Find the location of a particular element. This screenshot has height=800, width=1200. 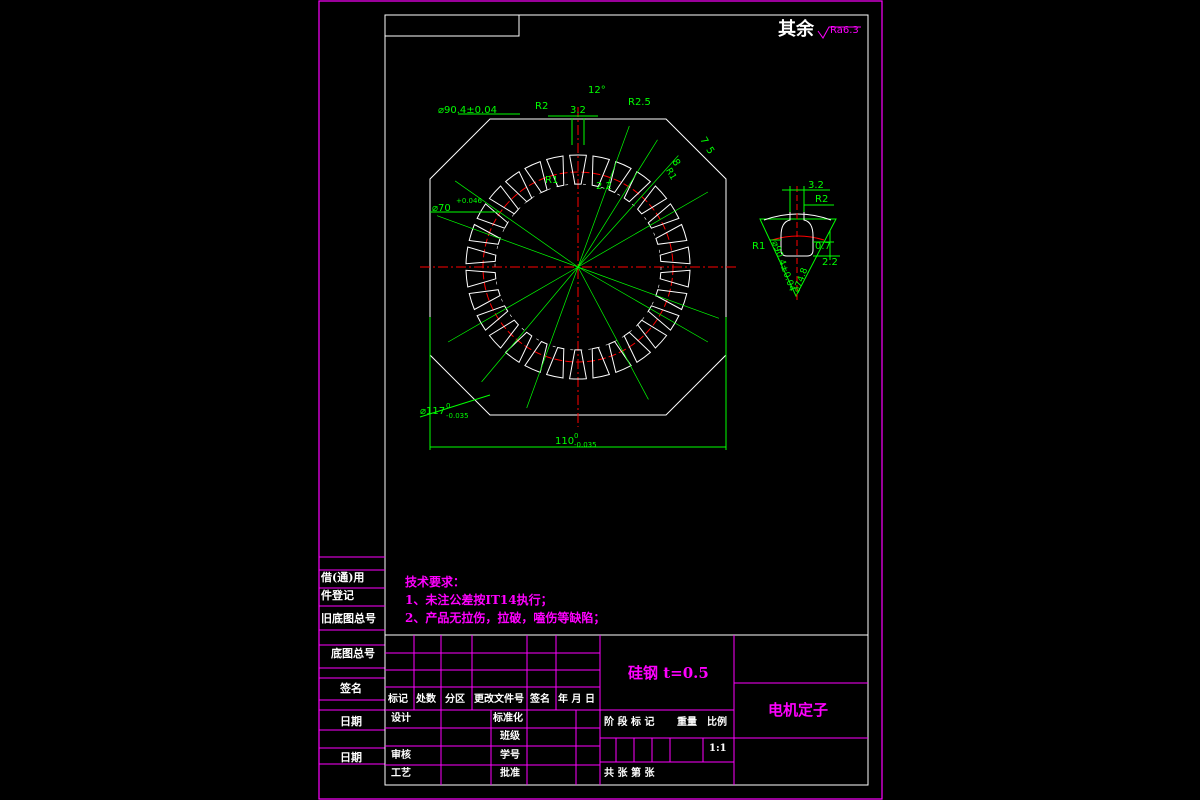

detail-dim-07: 0.7 is located at coordinates (823, 246).